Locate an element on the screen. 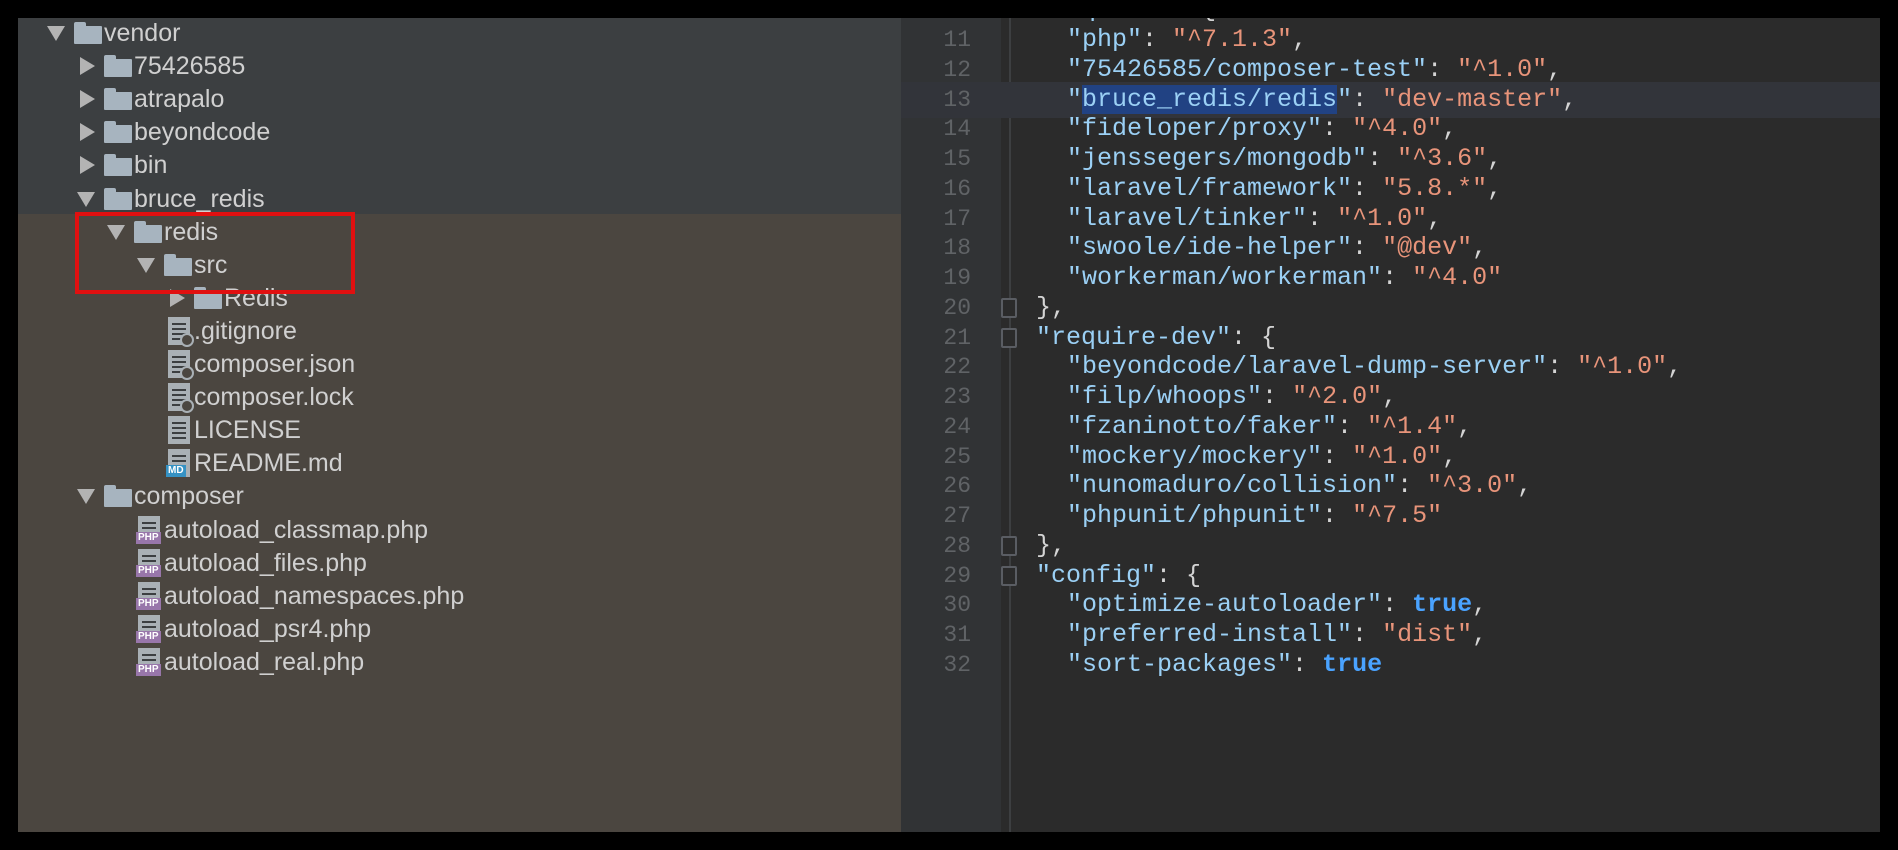 The width and height of the screenshot is (1898, 850). json-key: "filp/whoops" is located at coordinates (1165, 396).